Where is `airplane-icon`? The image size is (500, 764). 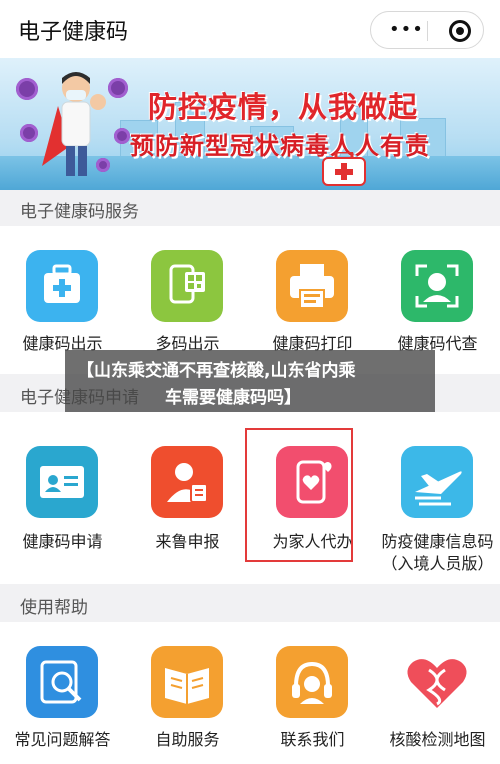 airplane-icon is located at coordinates (437, 482).